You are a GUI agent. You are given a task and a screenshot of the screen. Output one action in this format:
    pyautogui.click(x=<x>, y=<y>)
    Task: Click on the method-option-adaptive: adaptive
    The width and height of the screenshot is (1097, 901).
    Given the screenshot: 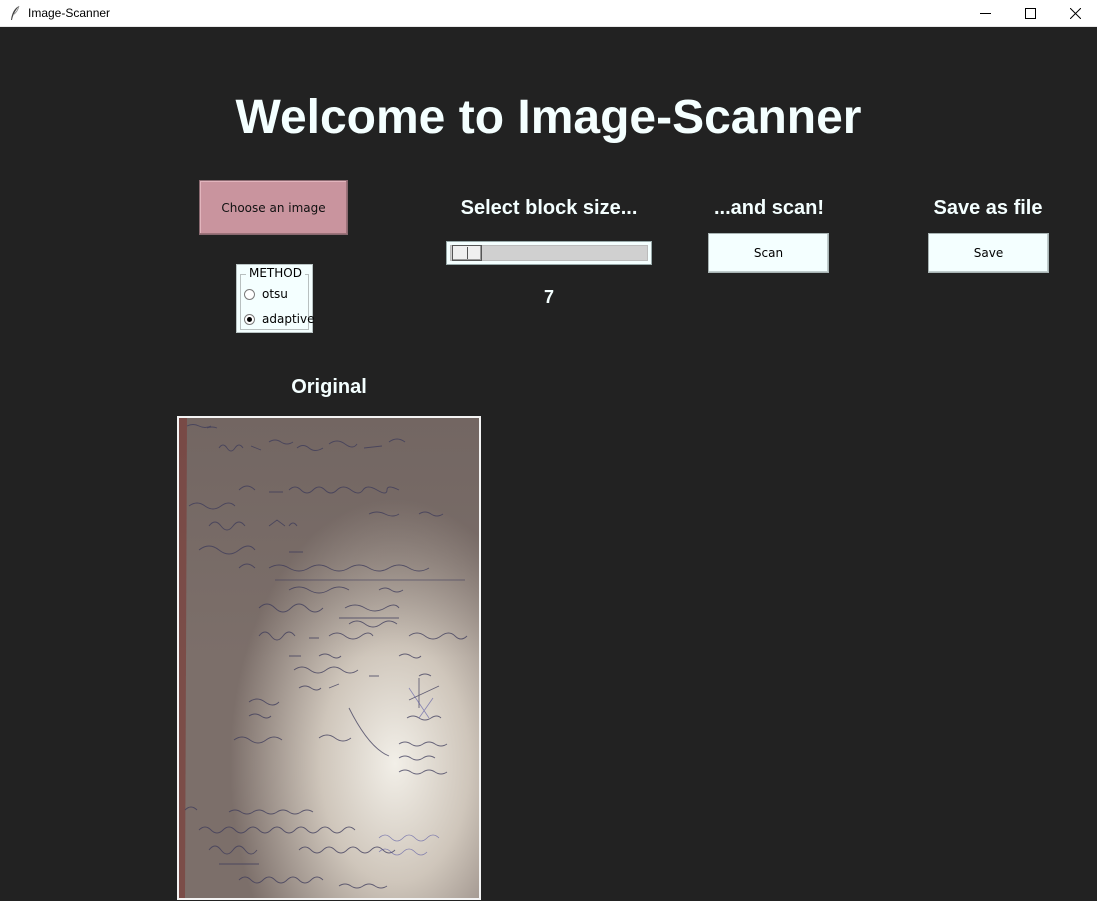 What is the action you would take?
    pyautogui.click(x=279, y=319)
    